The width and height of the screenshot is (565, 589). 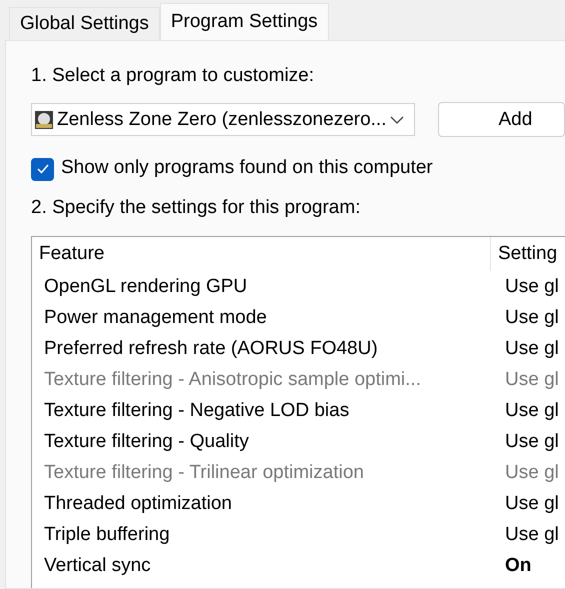 What do you see at coordinates (145, 287) in the screenshot?
I see `feature-cell-text: OpenGL rendering GPU` at bounding box center [145, 287].